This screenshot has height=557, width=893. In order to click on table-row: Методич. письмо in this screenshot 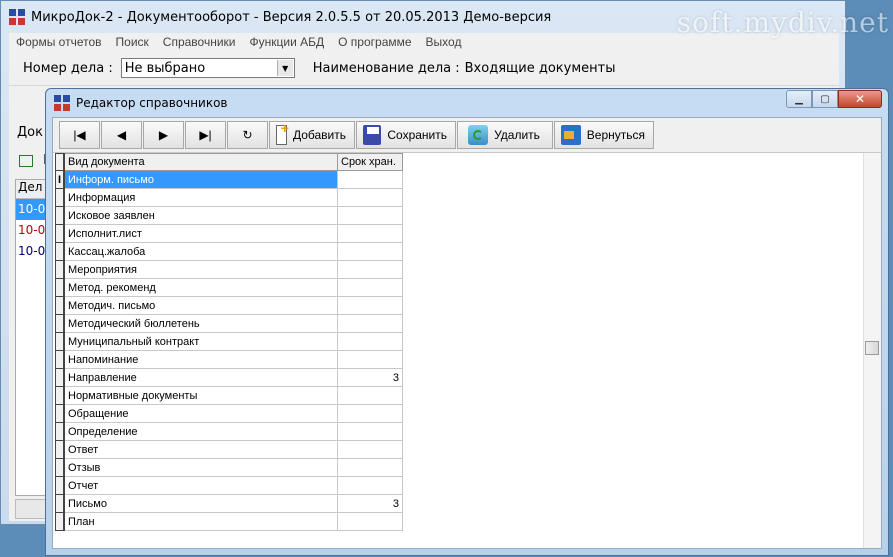, I will do `click(229, 305)`.